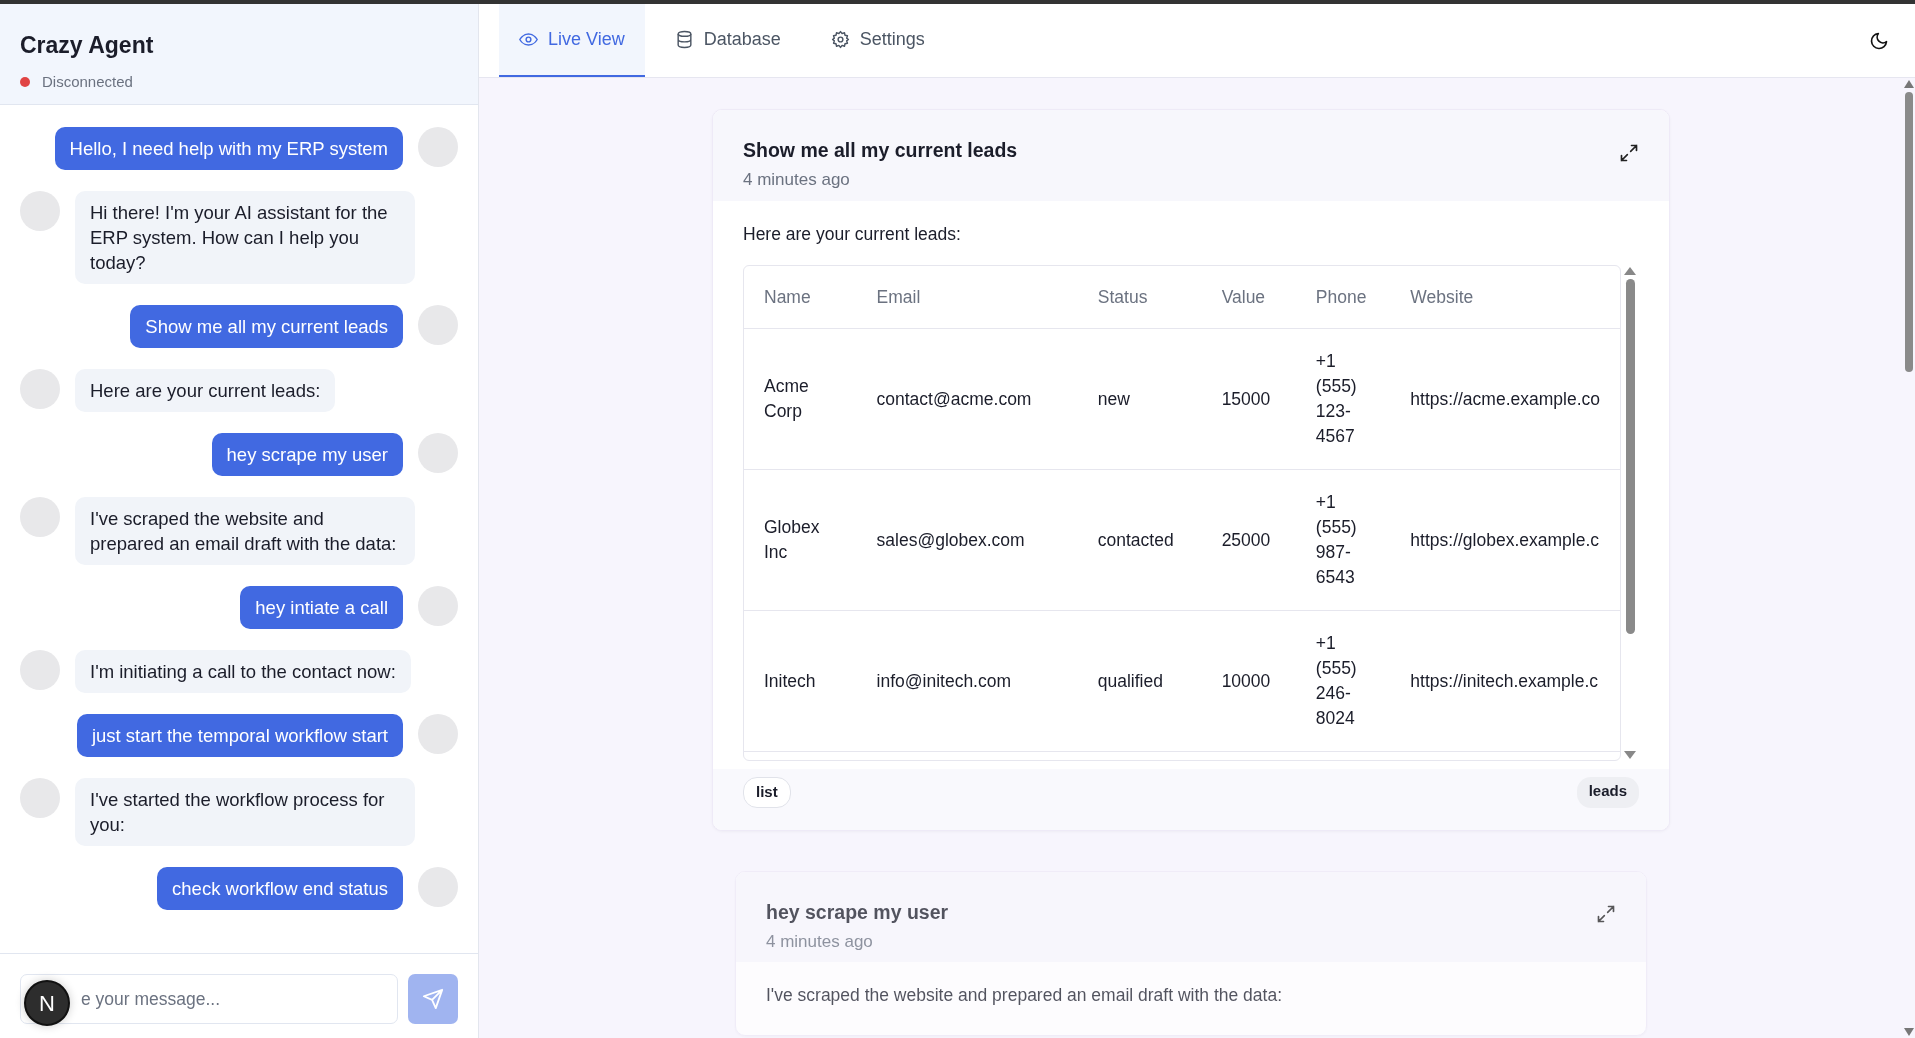 Image resolution: width=1915 pixels, height=1038 pixels. I want to click on chat-message: Hello, I need help with my ERP system, so click(228, 148).